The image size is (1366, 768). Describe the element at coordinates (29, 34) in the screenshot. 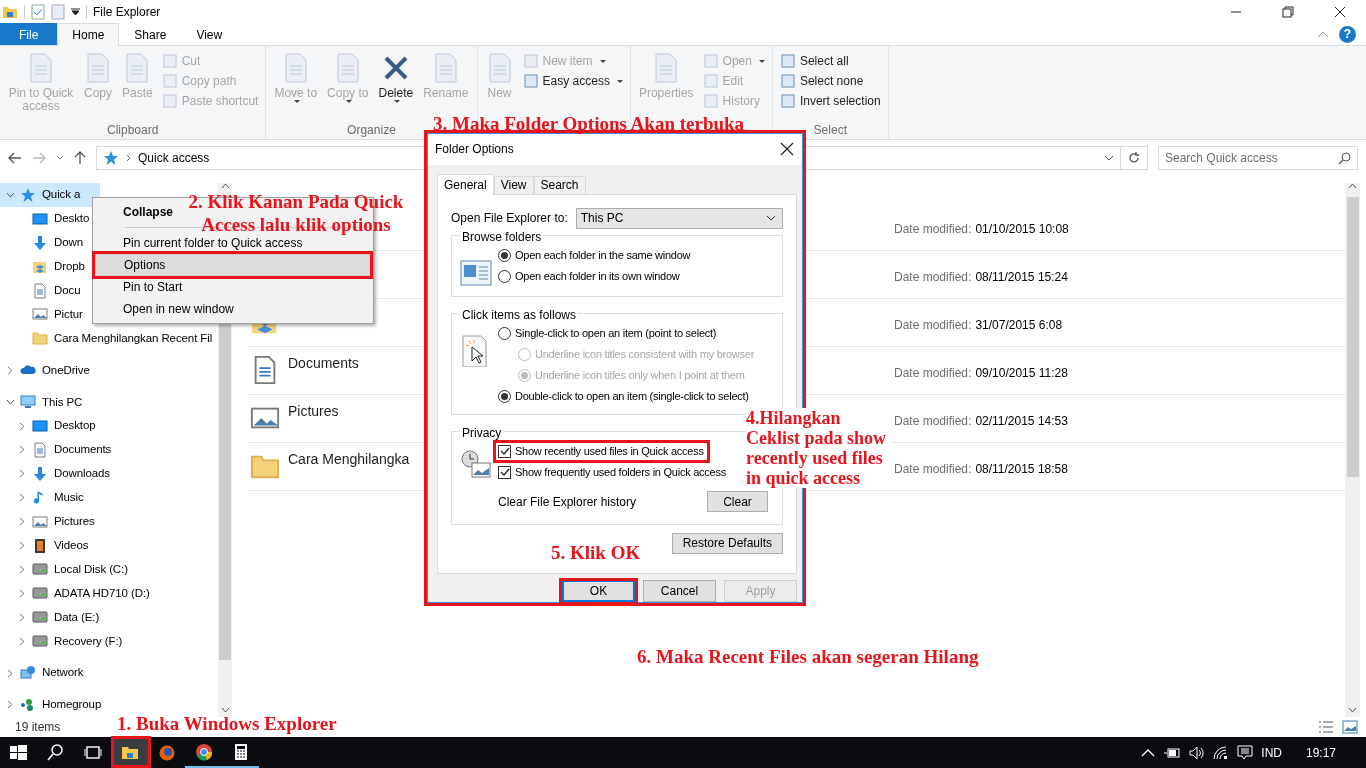

I see `file-menu-tab: File` at that location.